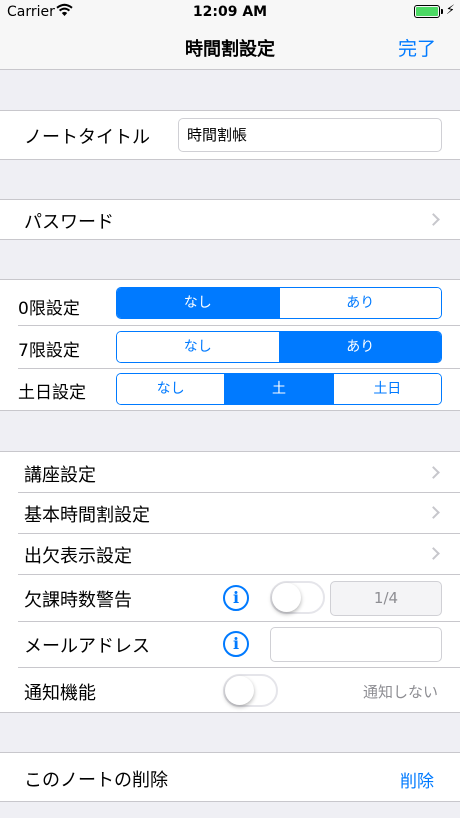  I want to click on note-title-field: 時間割帳, so click(310, 135).